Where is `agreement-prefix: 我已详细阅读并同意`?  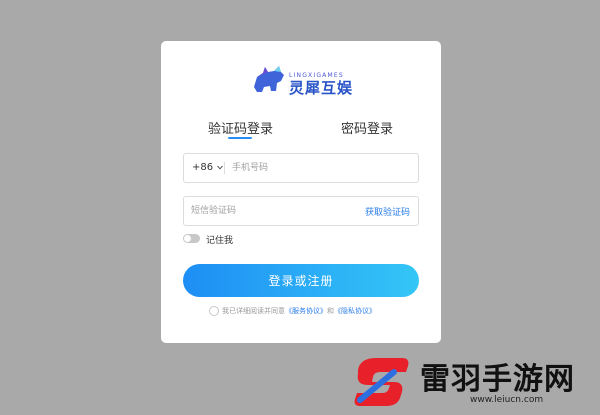 agreement-prefix: 我已详细阅读并同意 is located at coordinates (253, 311).